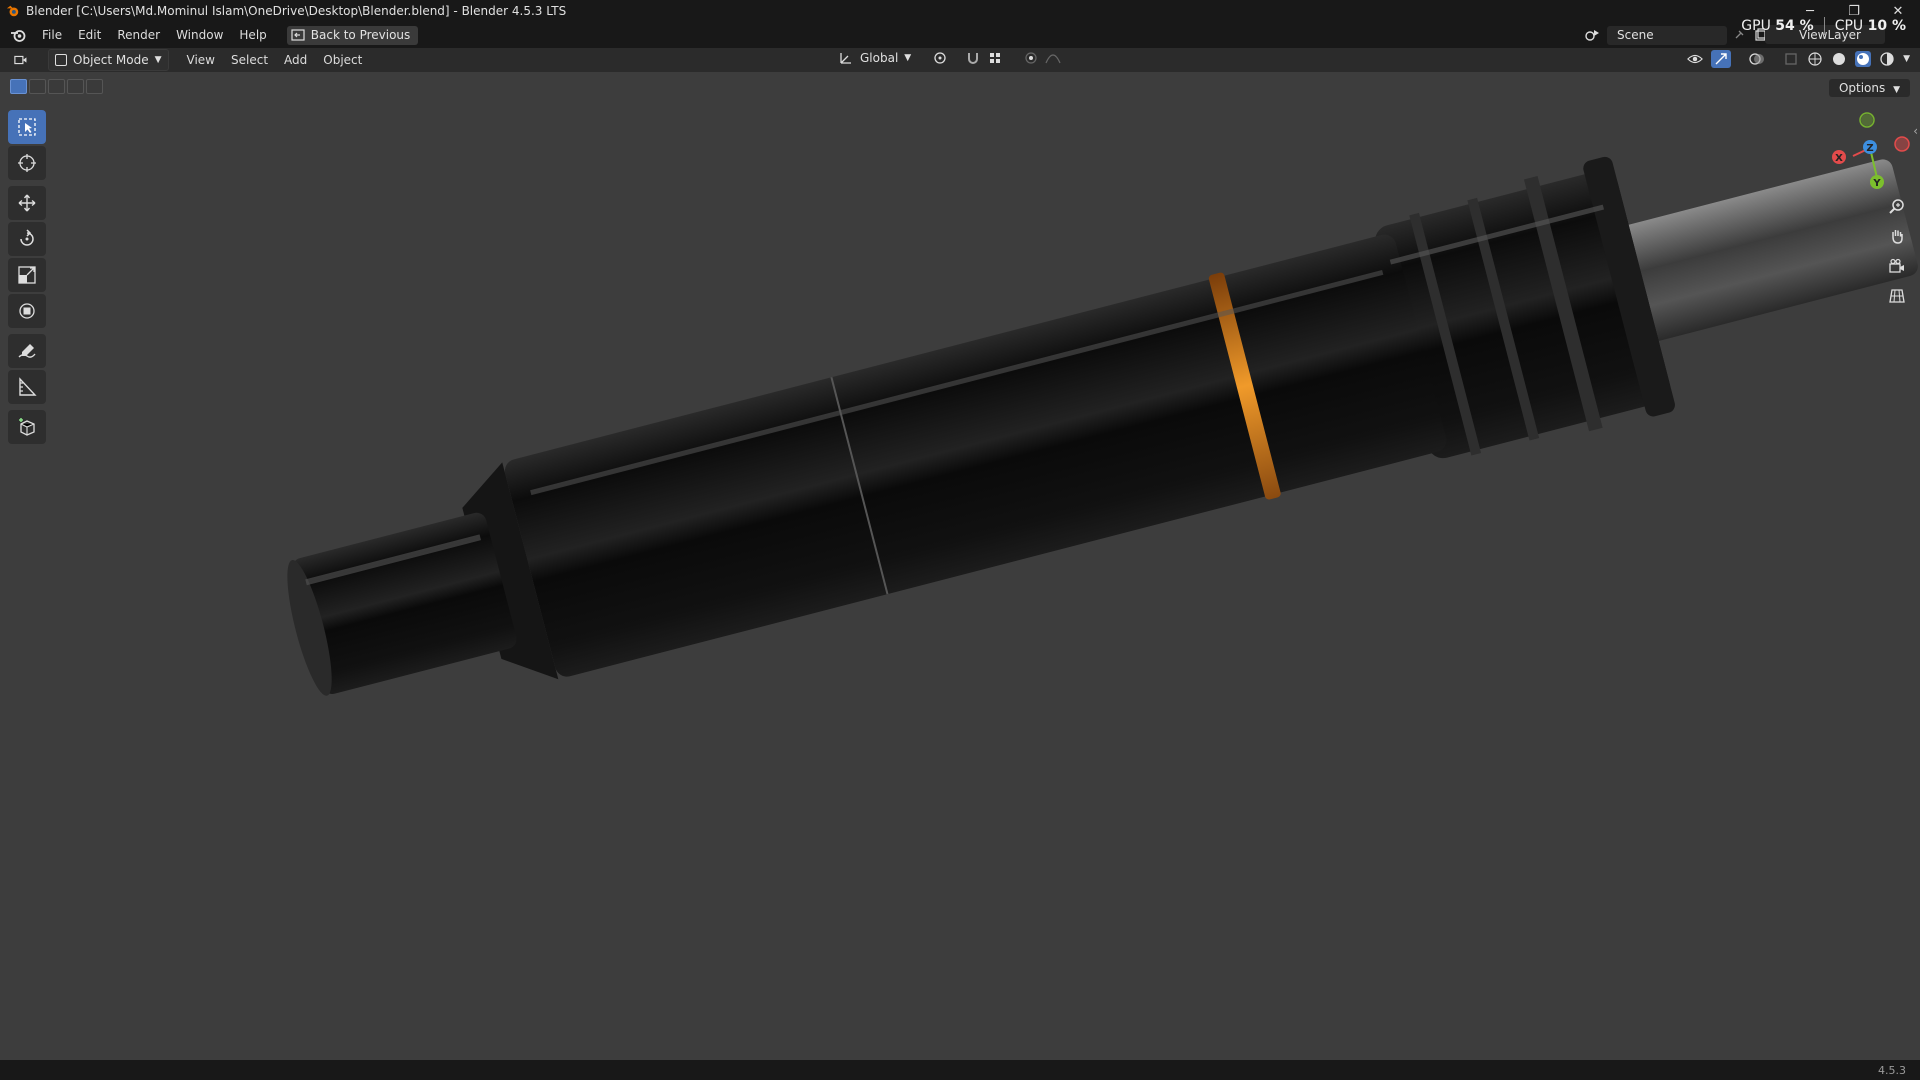  I want to click on falloff-icon, so click(1053, 58).